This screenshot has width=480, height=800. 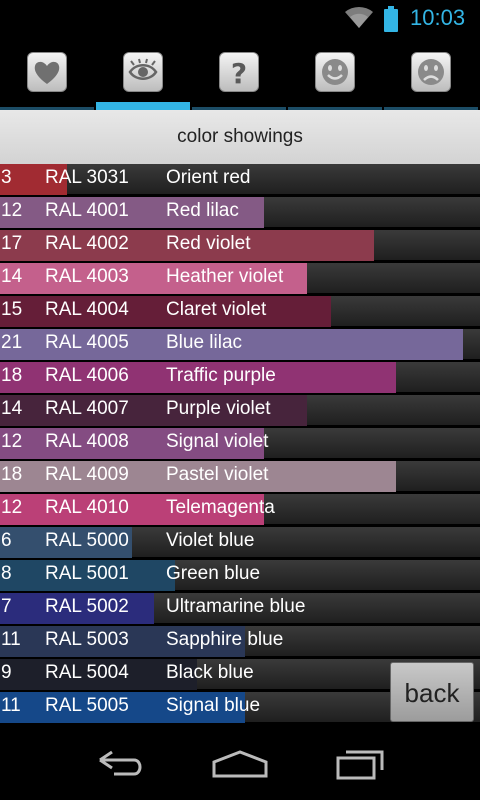 I want to click on color-row: 21 RAL 4005 Blue lilac, so click(x=240, y=344).